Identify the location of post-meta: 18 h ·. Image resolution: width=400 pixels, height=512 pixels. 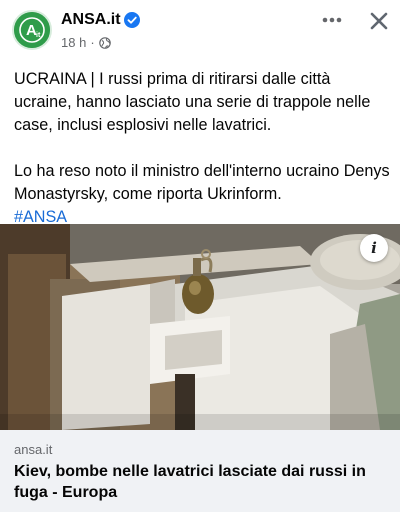
(86, 42).